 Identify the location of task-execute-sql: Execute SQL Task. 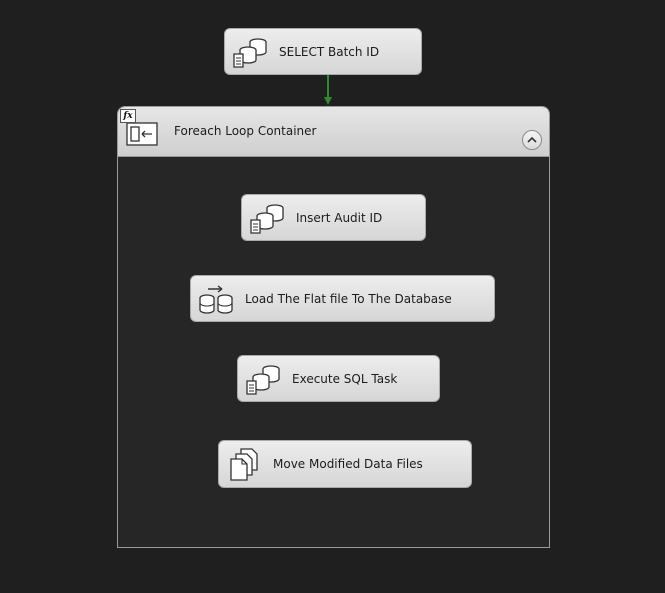
(338, 378).